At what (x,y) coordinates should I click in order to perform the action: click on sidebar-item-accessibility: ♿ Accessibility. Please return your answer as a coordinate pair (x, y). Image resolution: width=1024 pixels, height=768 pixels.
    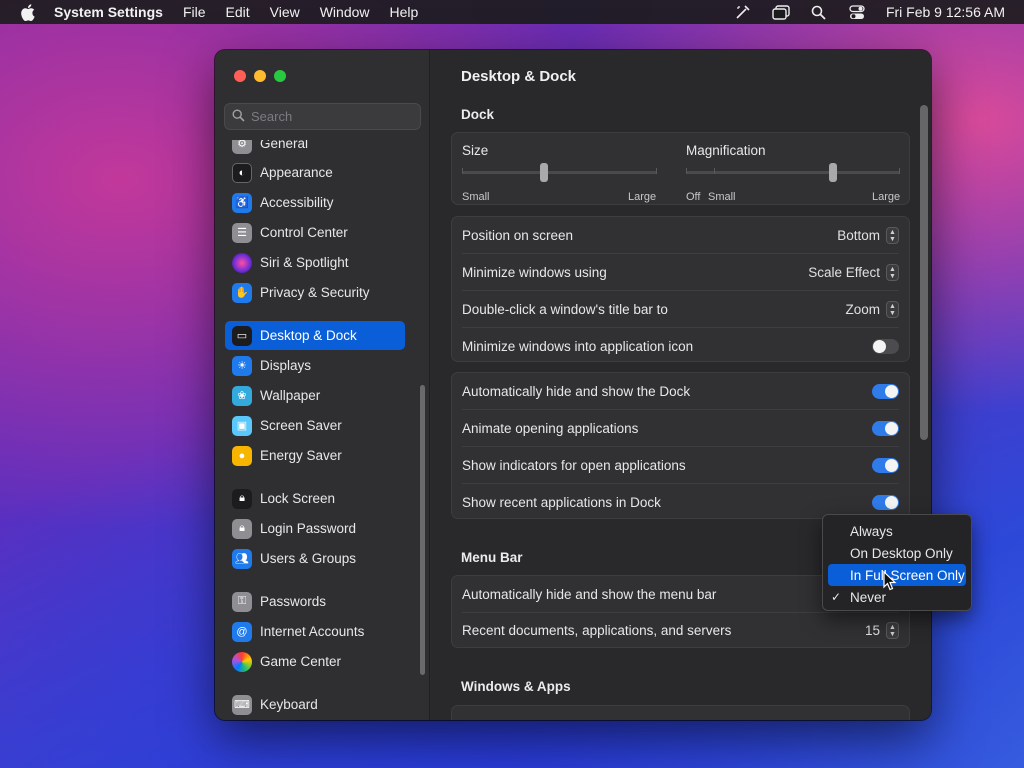
    Looking at the image, I should click on (315, 202).